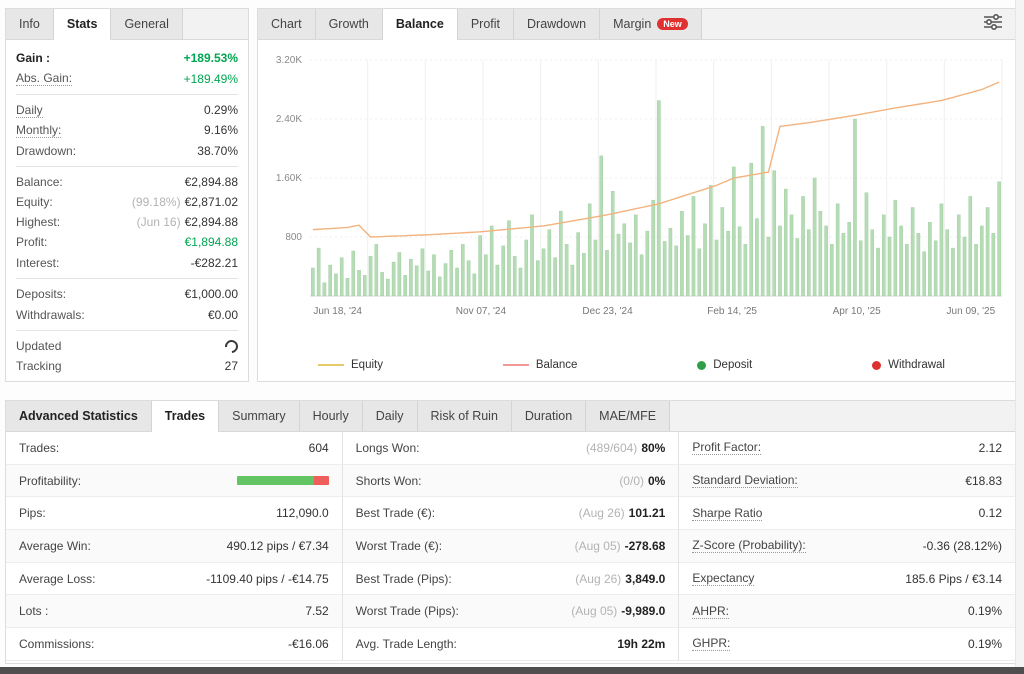 This screenshot has width=1024, height=674. Describe the element at coordinates (185, 416) in the screenshot. I see `stats-tab-trades: Trades` at that location.